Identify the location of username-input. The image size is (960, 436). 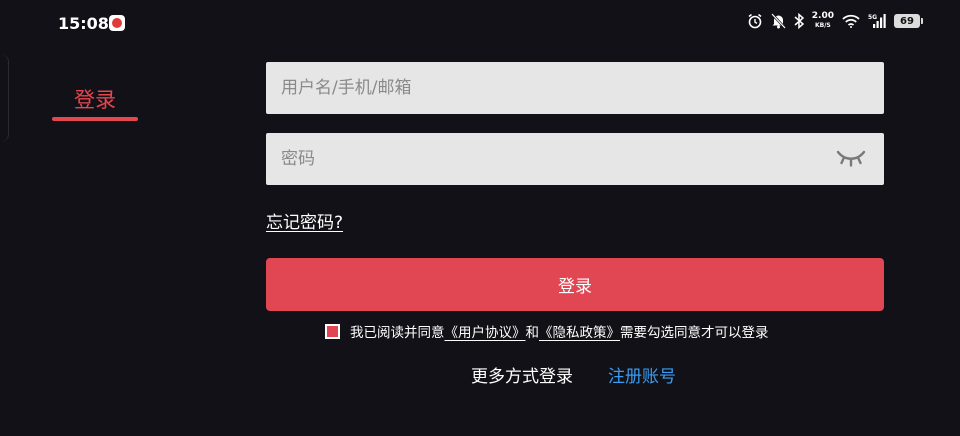
(543, 88).